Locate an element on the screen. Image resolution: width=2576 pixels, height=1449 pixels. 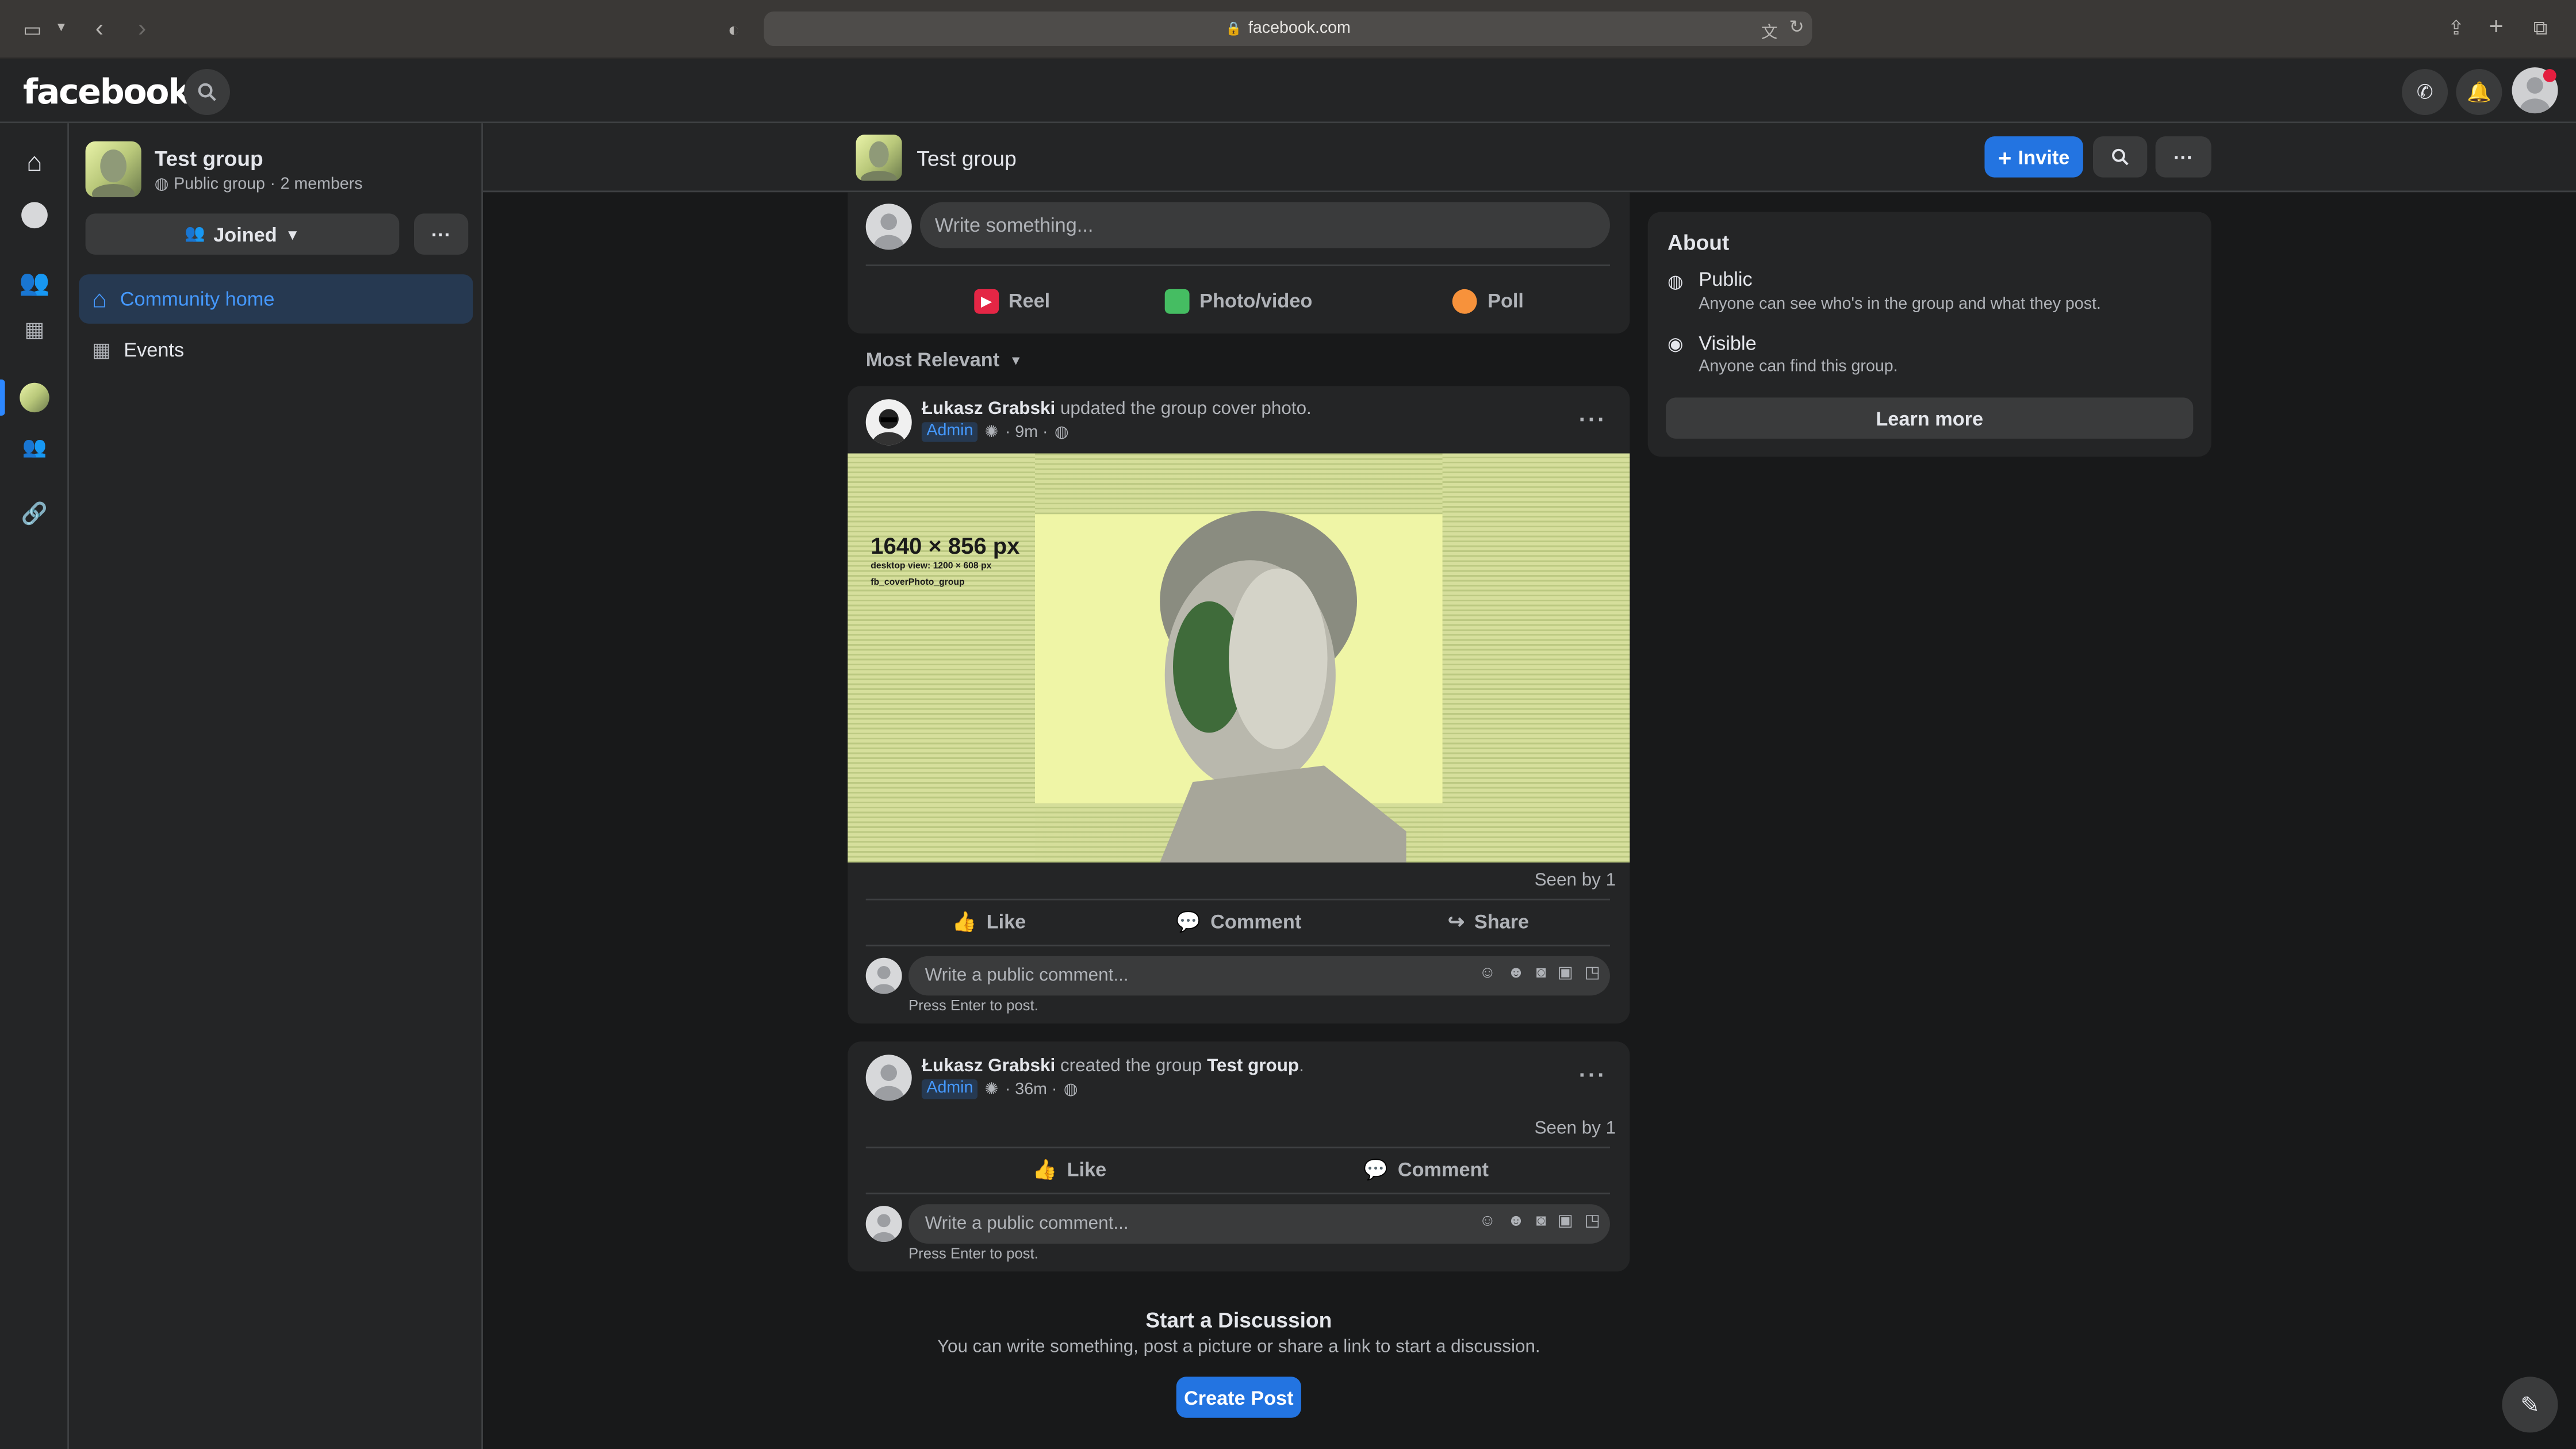
messenger-button: ✆ is located at coordinates (2425, 92).